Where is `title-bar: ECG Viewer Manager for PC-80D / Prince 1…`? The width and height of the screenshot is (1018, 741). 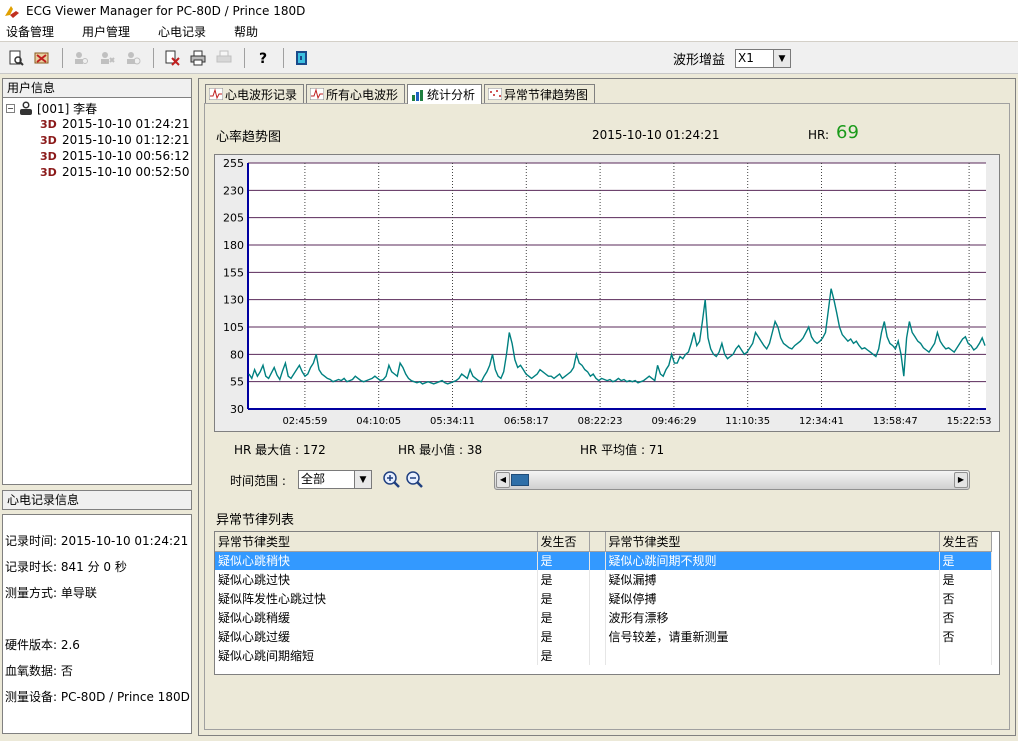 title-bar: ECG Viewer Manager for PC-80D / Prince 1… is located at coordinates (509, 11).